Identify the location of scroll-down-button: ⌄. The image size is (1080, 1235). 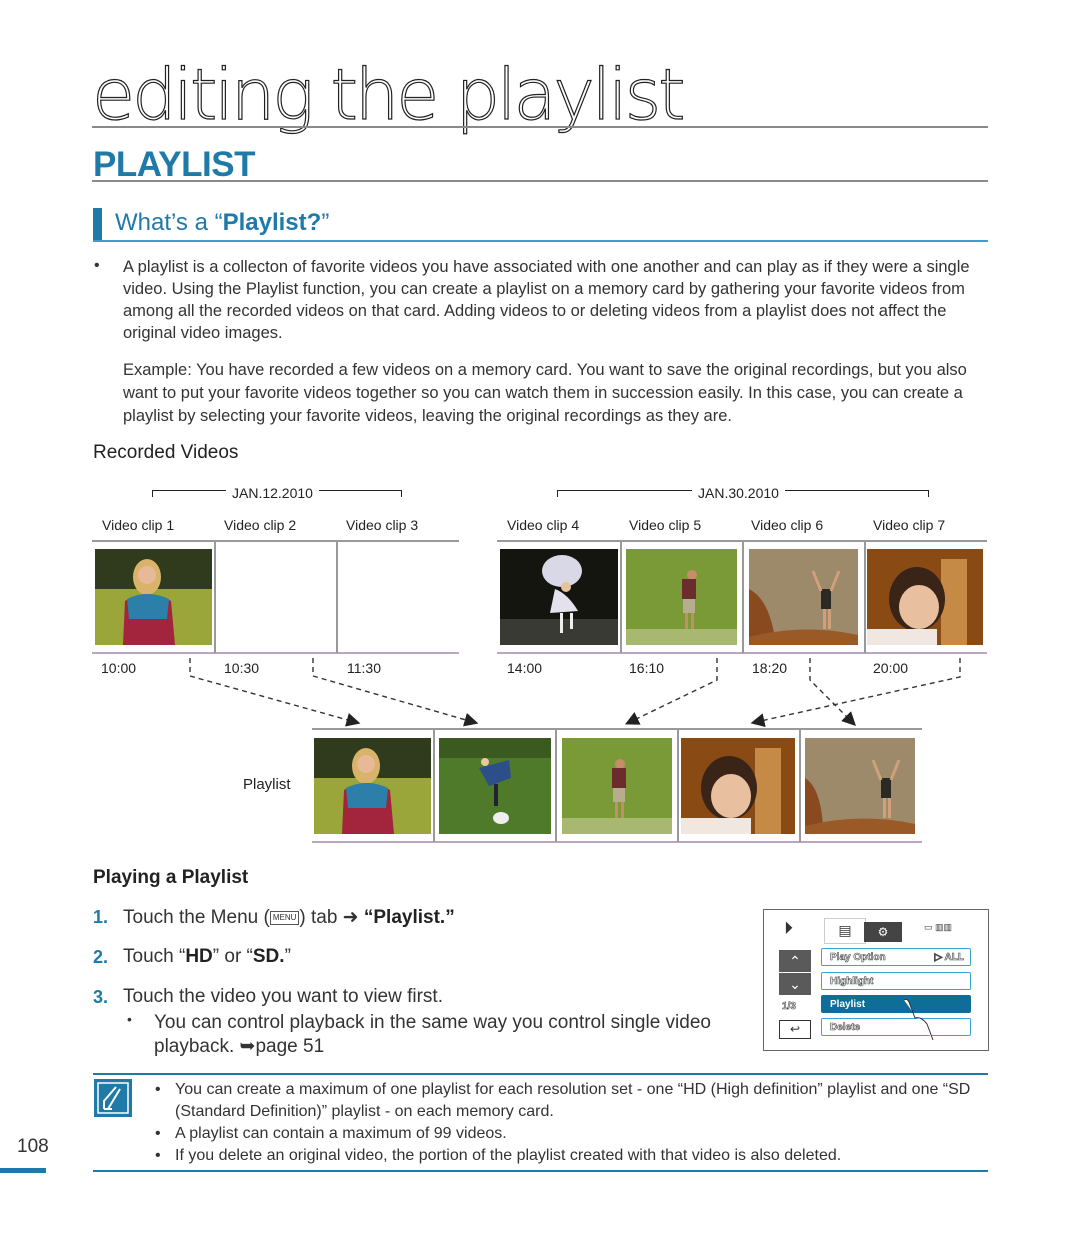
(795, 984).